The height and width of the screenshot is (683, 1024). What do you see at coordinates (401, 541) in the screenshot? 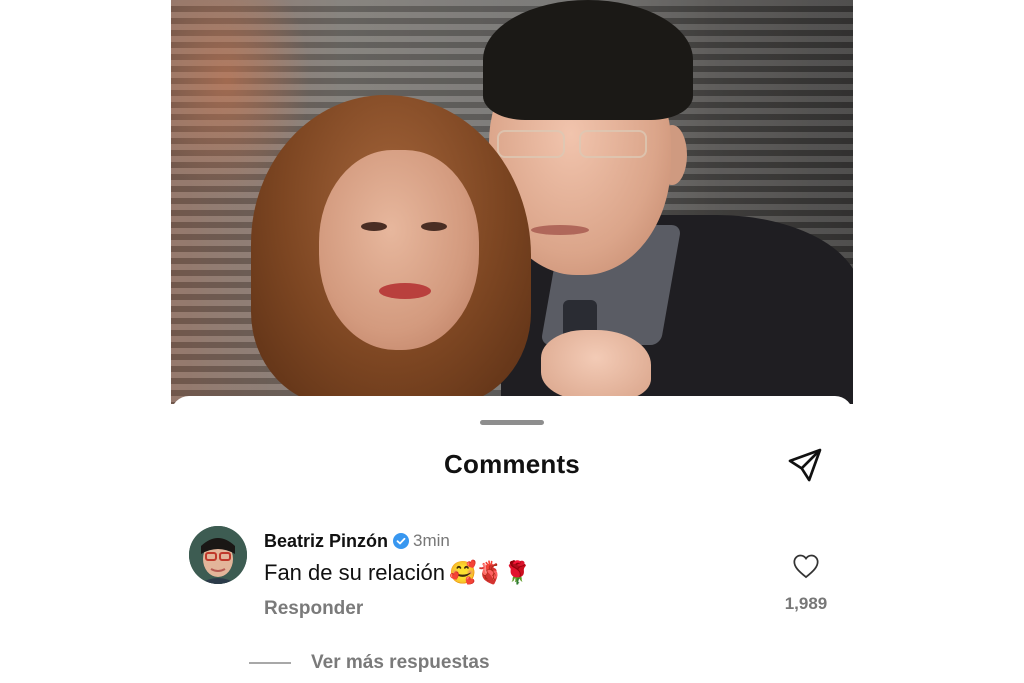
I see `verified-badge-icon` at bounding box center [401, 541].